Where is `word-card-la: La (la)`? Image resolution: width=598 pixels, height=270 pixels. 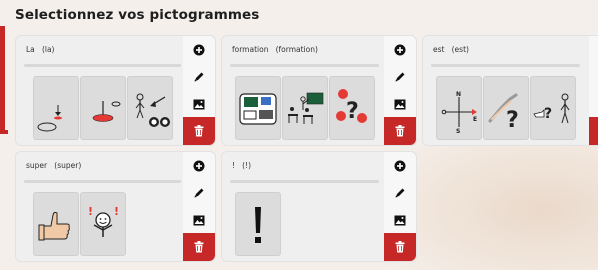 word-card-la: La (la) is located at coordinates (115, 90).